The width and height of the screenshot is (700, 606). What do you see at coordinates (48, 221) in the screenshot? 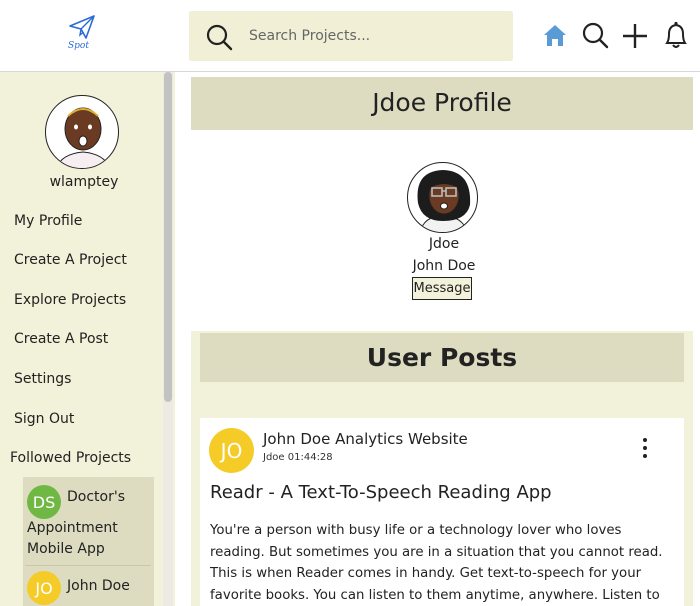
I see `sidebar-link-my-profile: My Profile` at bounding box center [48, 221].